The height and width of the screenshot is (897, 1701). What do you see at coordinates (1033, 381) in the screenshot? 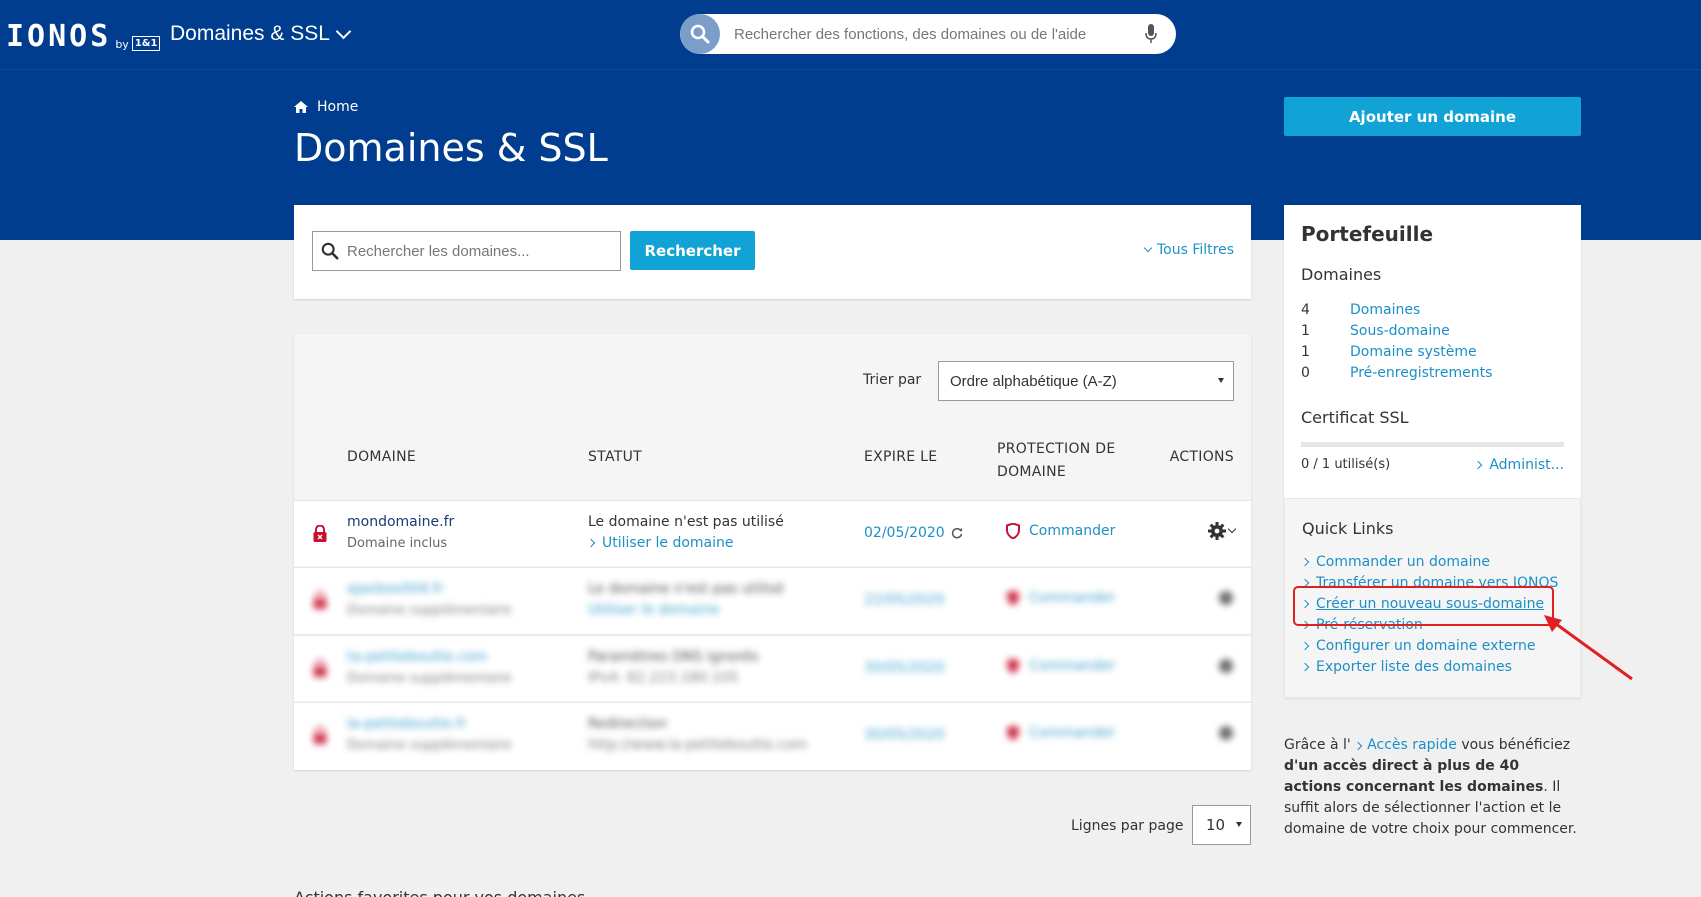
I see `sort-selected-value: Ordre alphabétique (A-Z)` at bounding box center [1033, 381].